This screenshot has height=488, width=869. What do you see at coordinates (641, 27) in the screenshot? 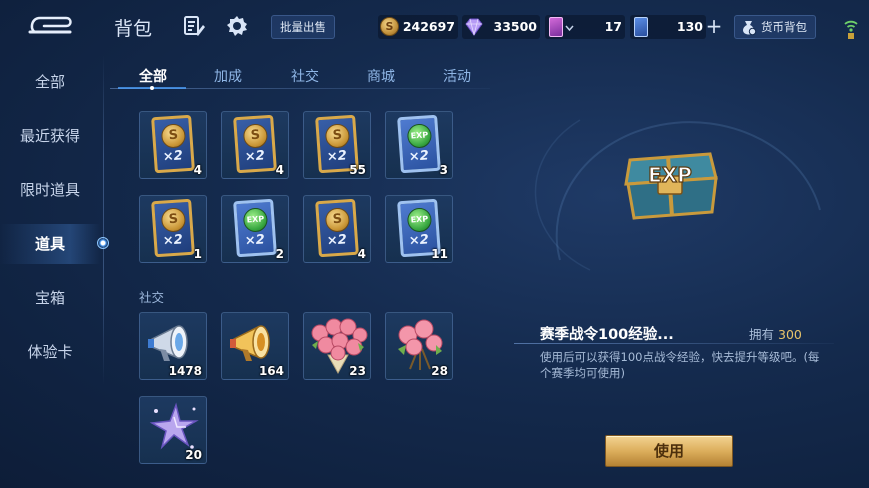
I see `ticket-card-icon` at bounding box center [641, 27].